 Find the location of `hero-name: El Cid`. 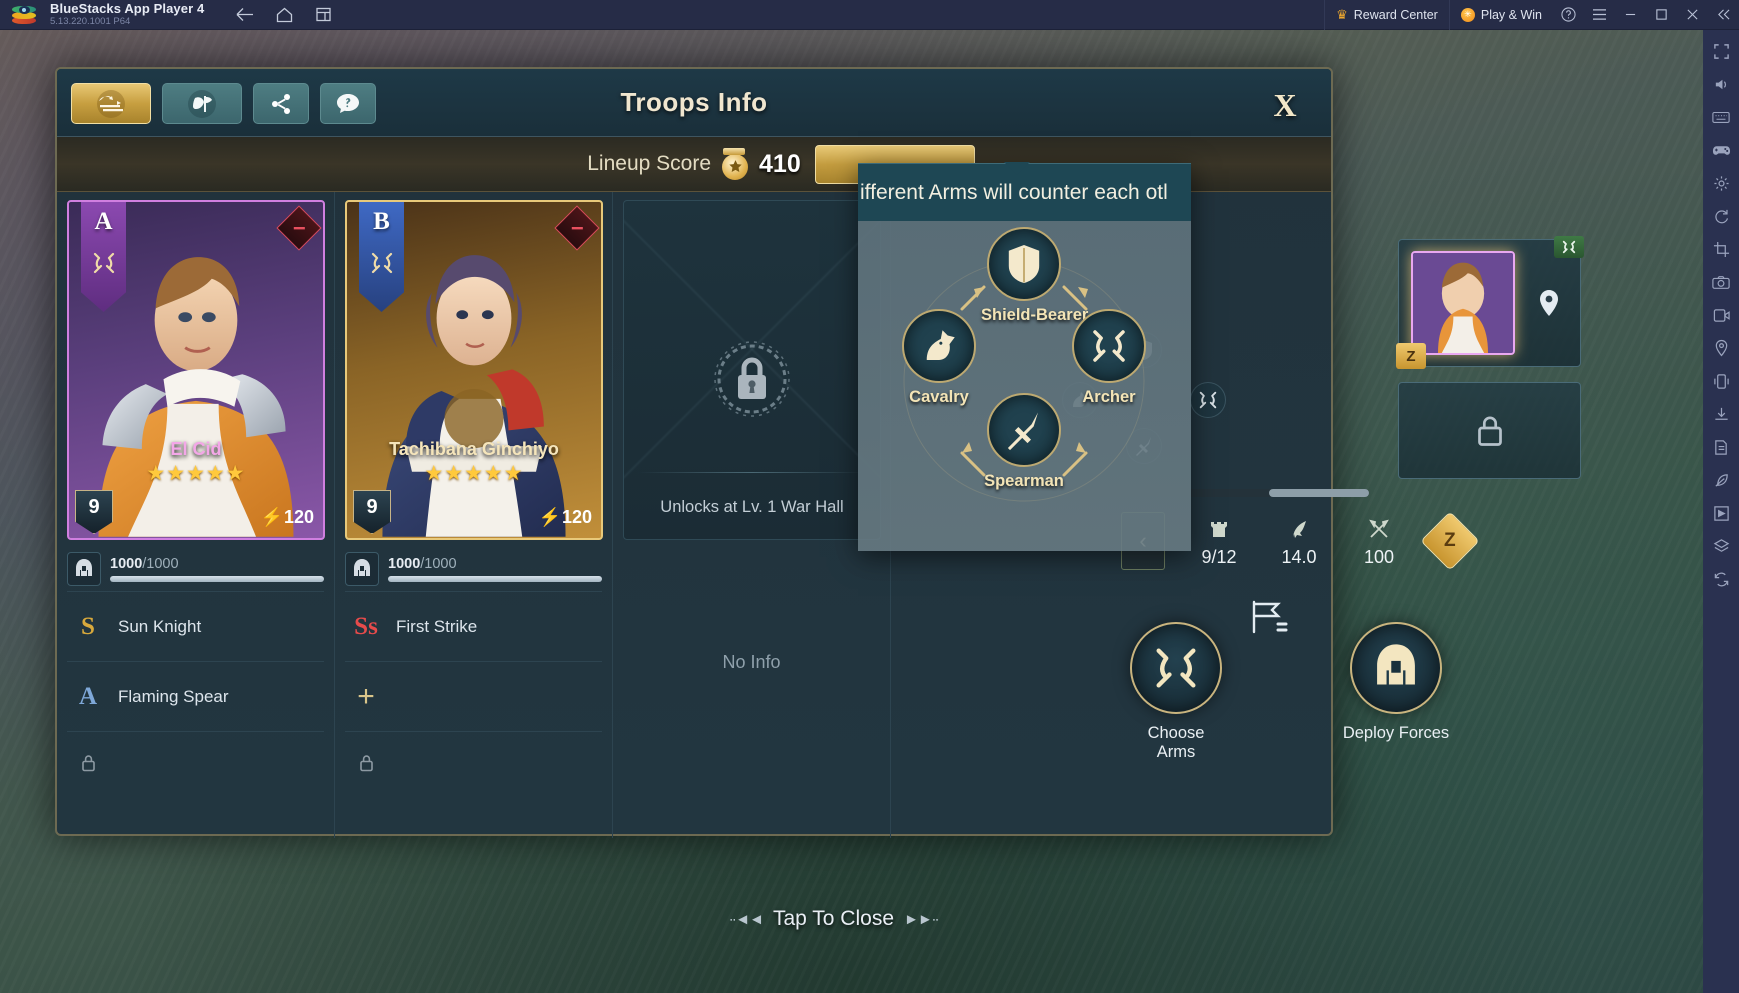

hero-name: El Cid is located at coordinates (196, 449).